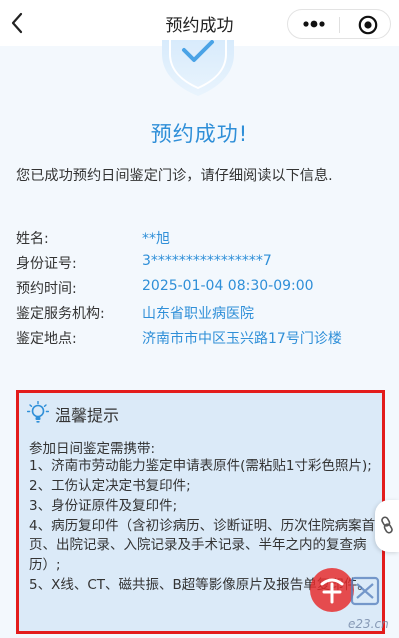  Describe the element at coordinates (198, 314) in the screenshot. I see `info-value: 山东省职业病医院` at that location.